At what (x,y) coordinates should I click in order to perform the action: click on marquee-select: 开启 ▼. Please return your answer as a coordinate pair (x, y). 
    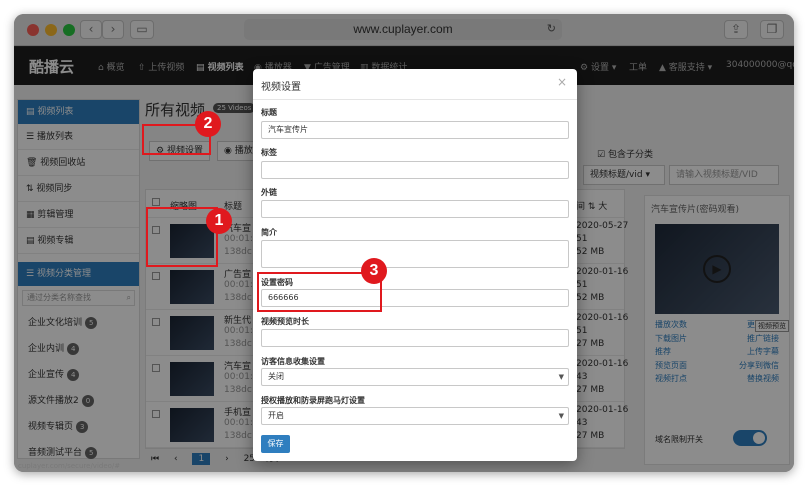
    Looking at the image, I should click on (415, 416).